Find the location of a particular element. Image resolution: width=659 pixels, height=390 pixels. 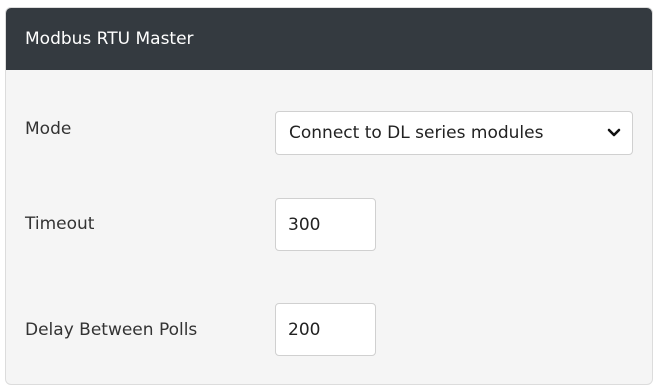

delay-between-polls-input is located at coordinates (325, 329).